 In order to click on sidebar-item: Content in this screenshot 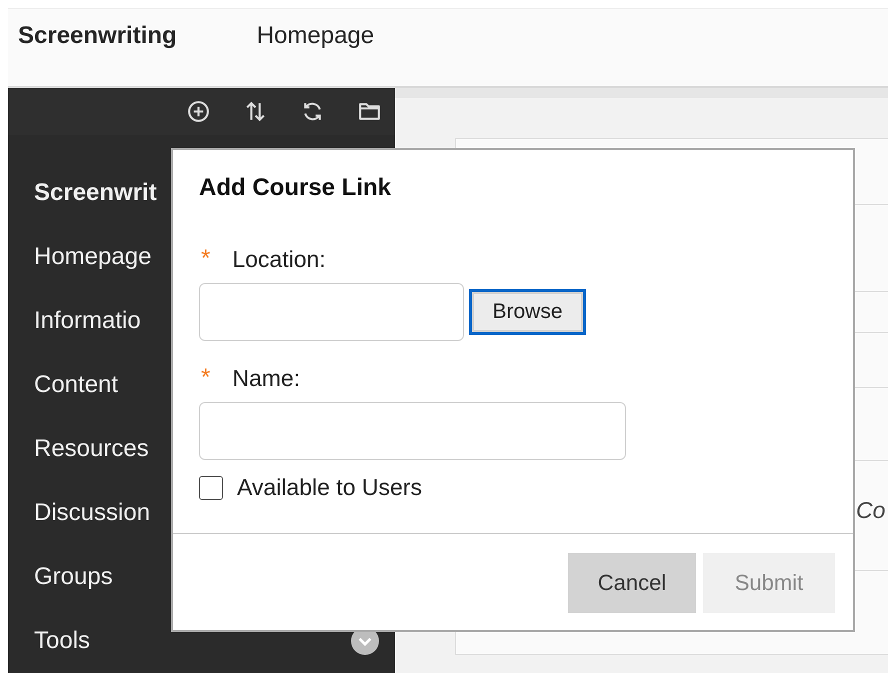, I will do `click(76, 385)`.